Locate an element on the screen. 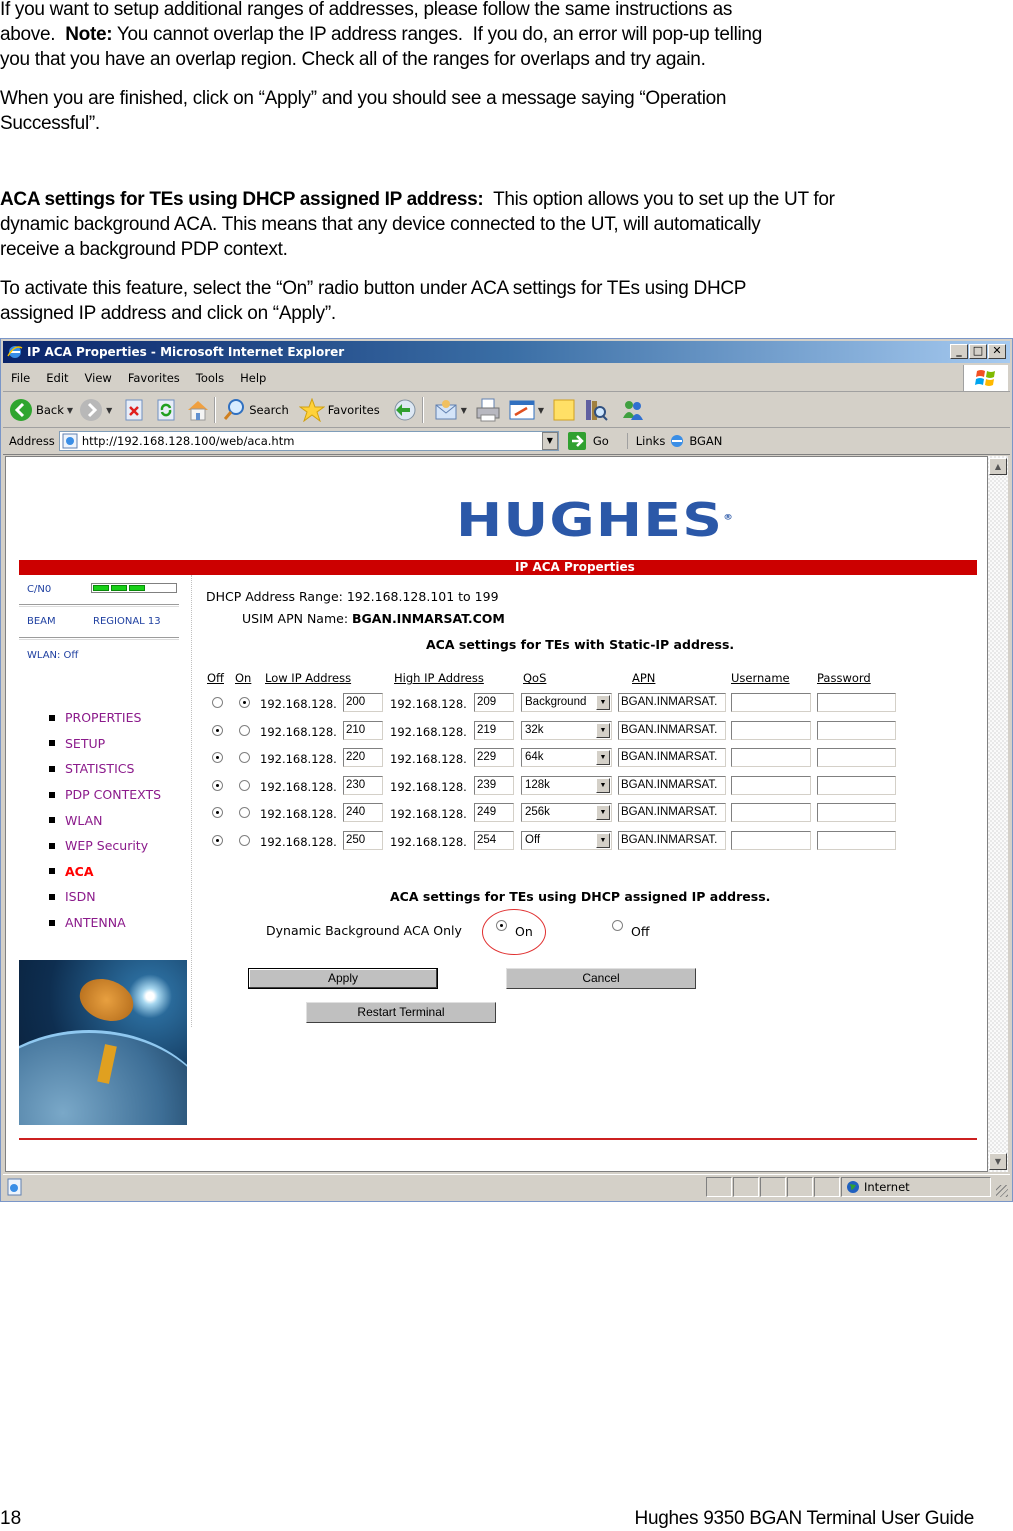  high-ip-input: 239 is located at coordinates (494, 785).